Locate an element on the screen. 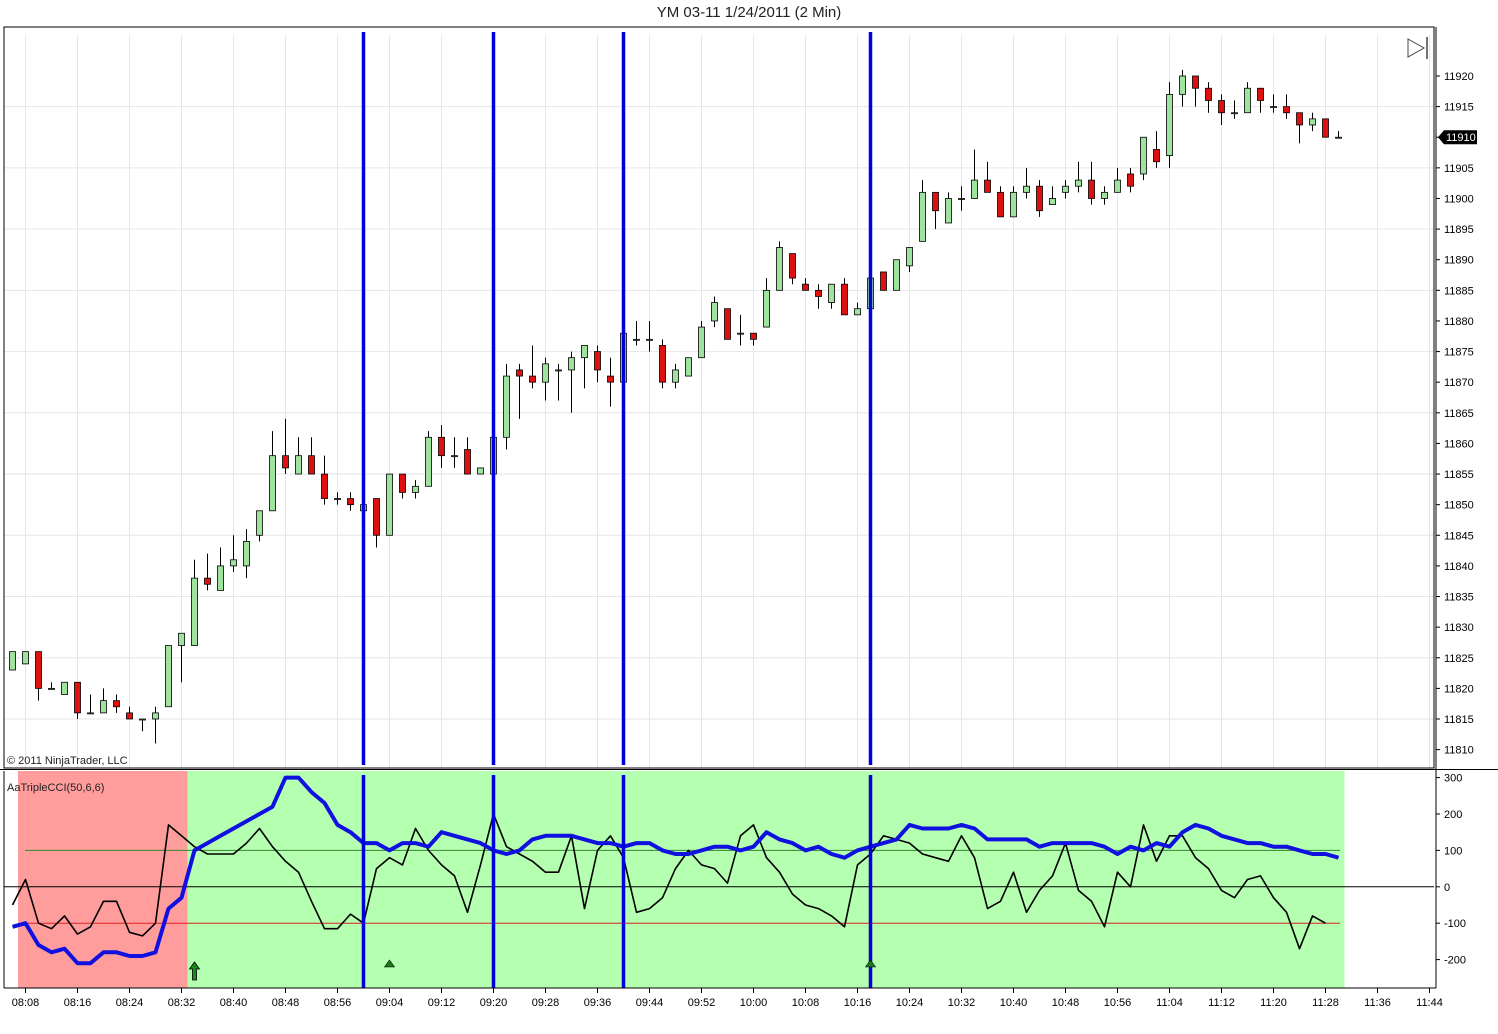 Image resolution: width=1498 pixels, height=1034 pixels. time-tick-label: 09:12 is located at coordinates (442, 1003).